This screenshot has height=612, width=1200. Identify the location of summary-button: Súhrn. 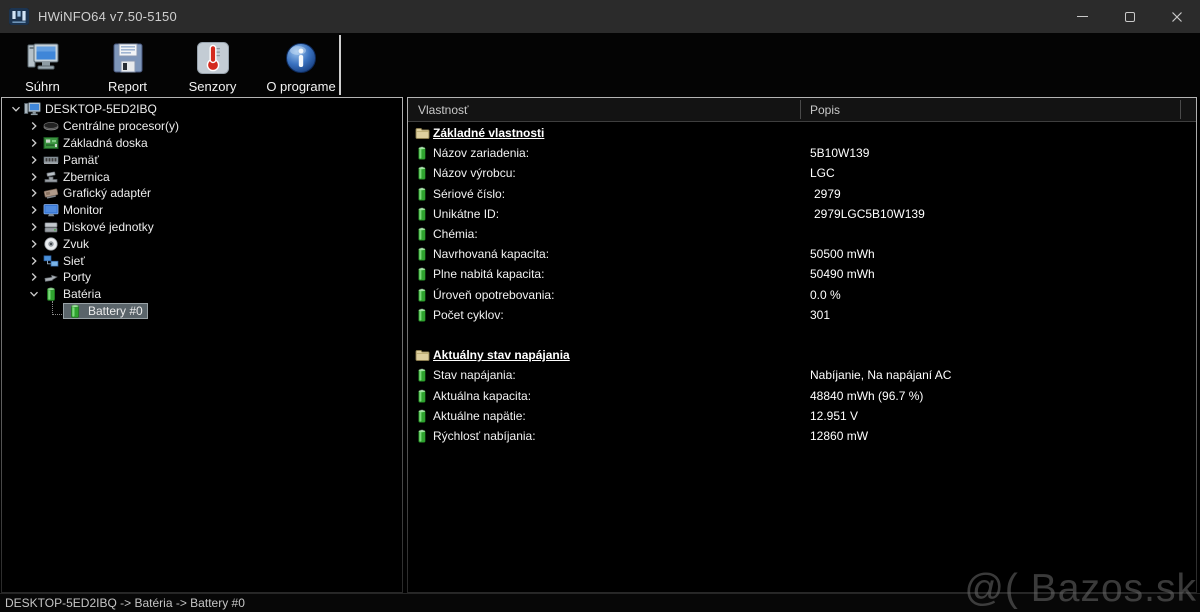
(42, 65).